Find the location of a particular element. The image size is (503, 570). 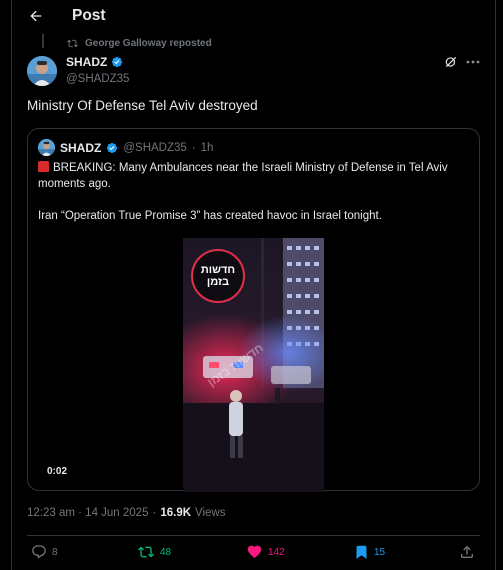

video-duration: 0:02 is located at coordinates (57, 471).